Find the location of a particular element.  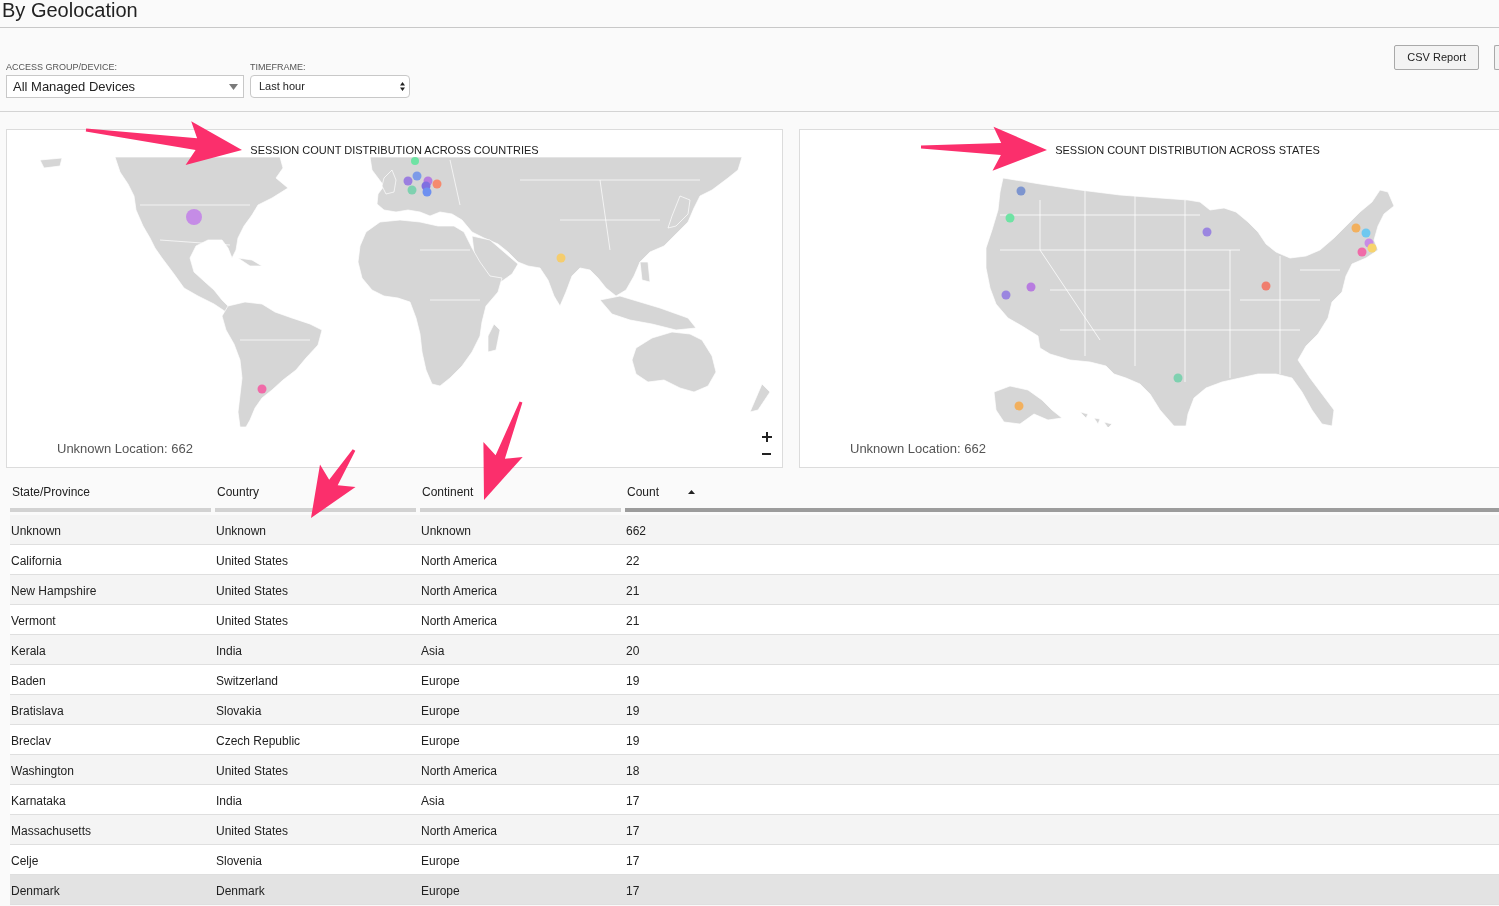

sort-ascending-icon is located at coordinates (692, 492).